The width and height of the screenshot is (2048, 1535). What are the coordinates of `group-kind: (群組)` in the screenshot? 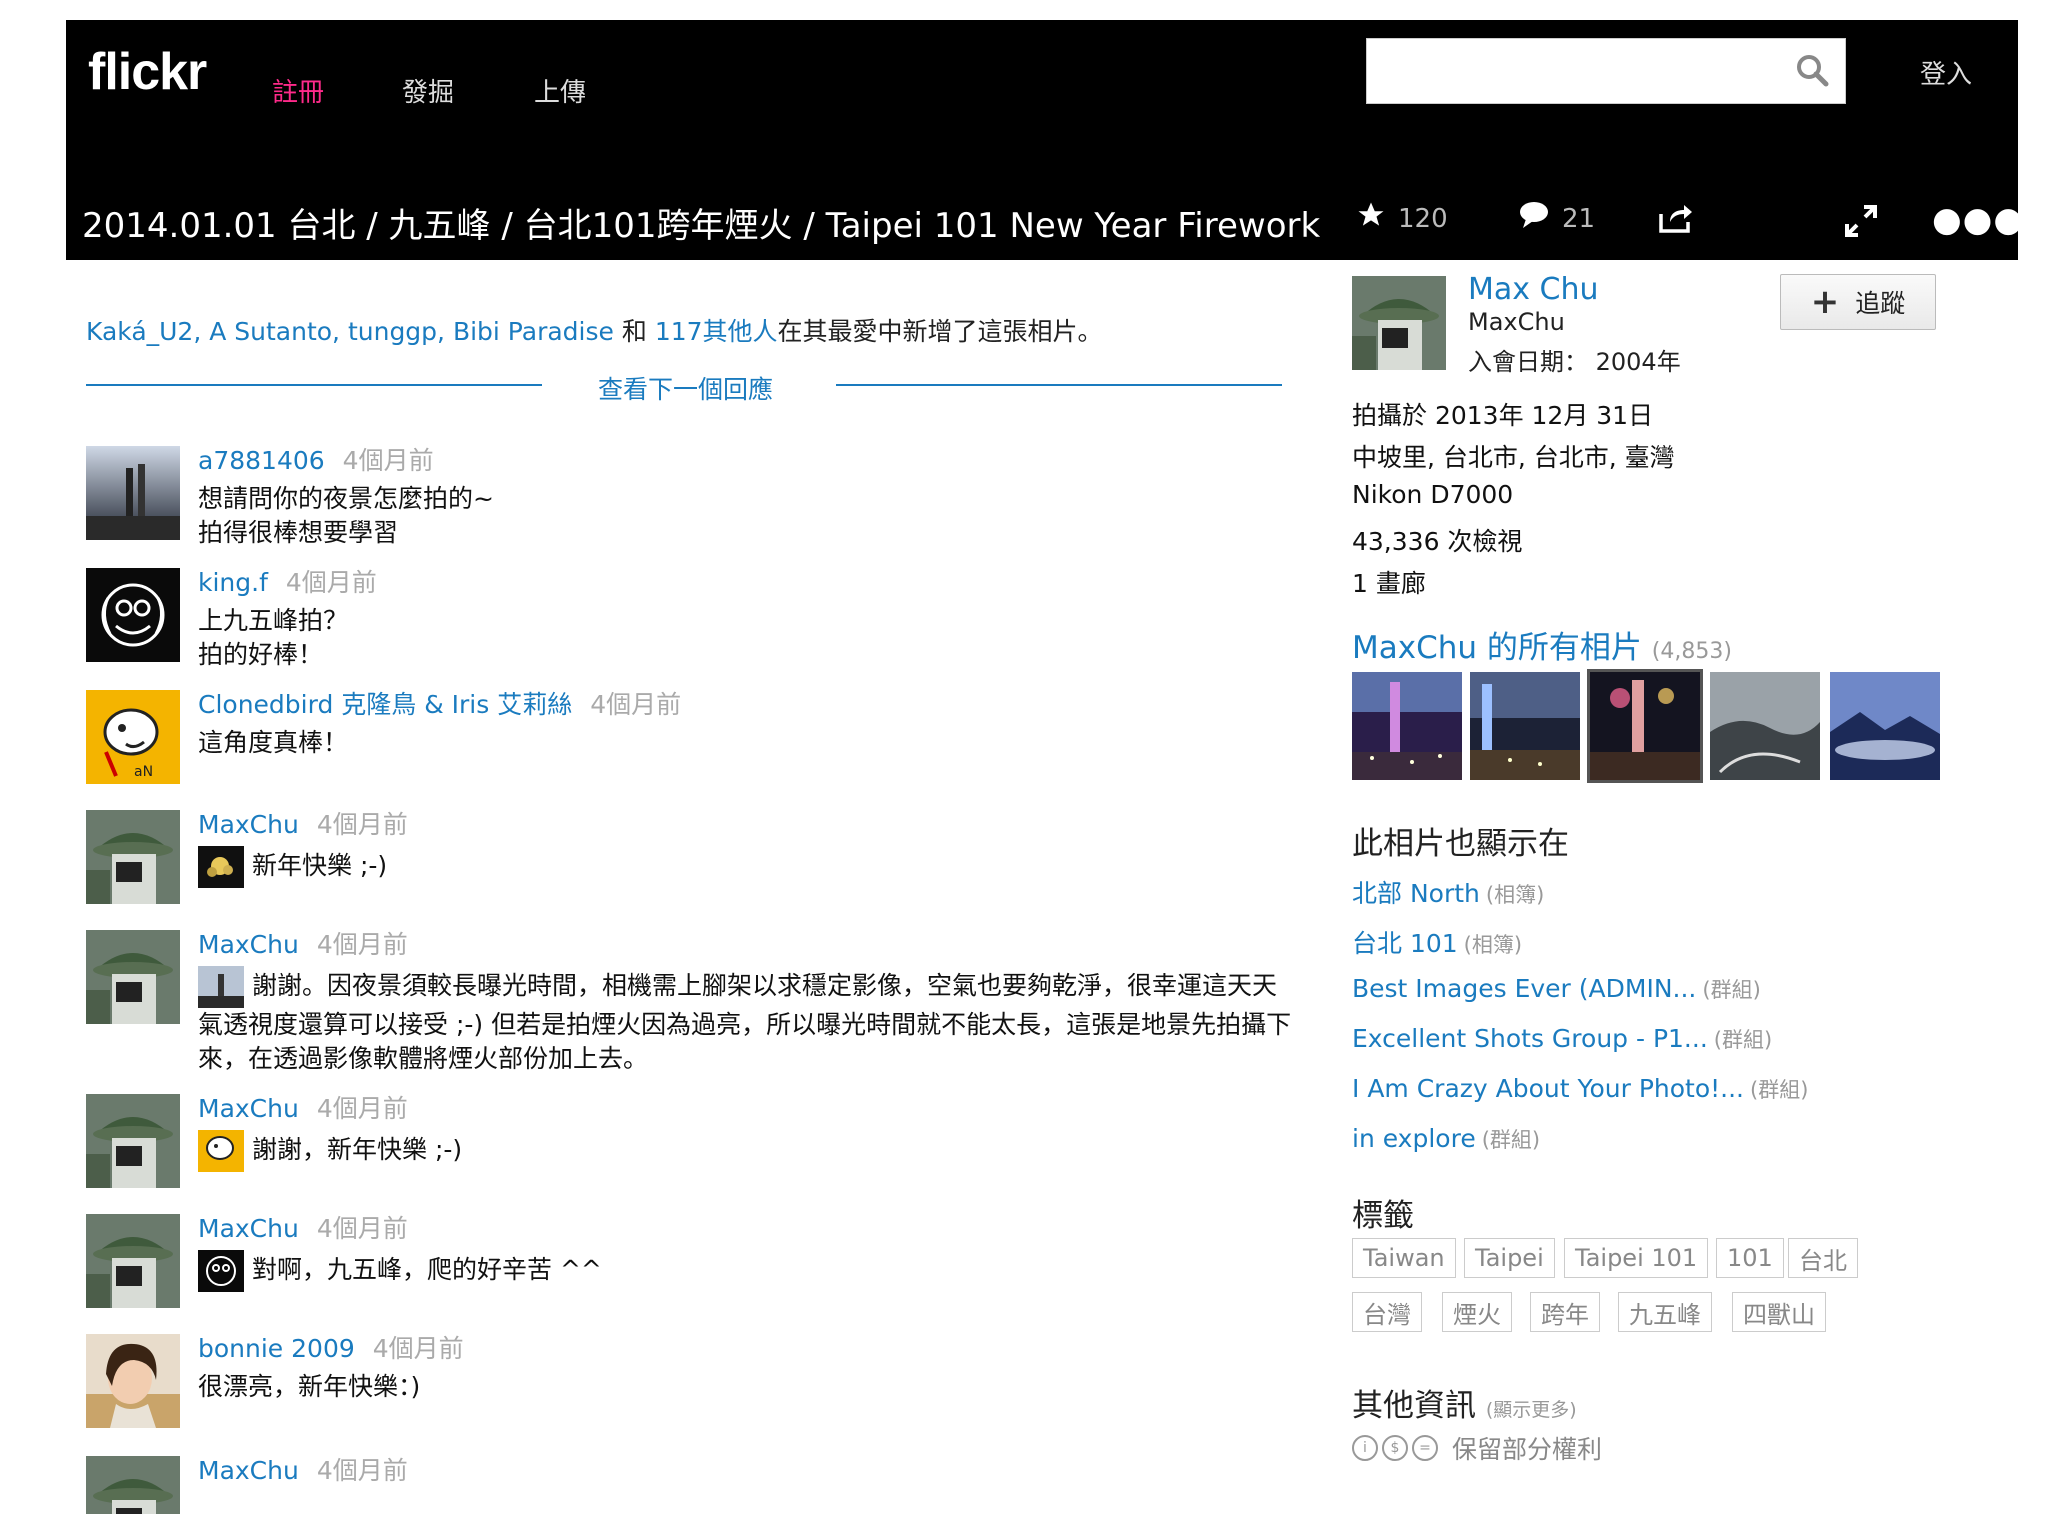 It's located at (1779, 1090).